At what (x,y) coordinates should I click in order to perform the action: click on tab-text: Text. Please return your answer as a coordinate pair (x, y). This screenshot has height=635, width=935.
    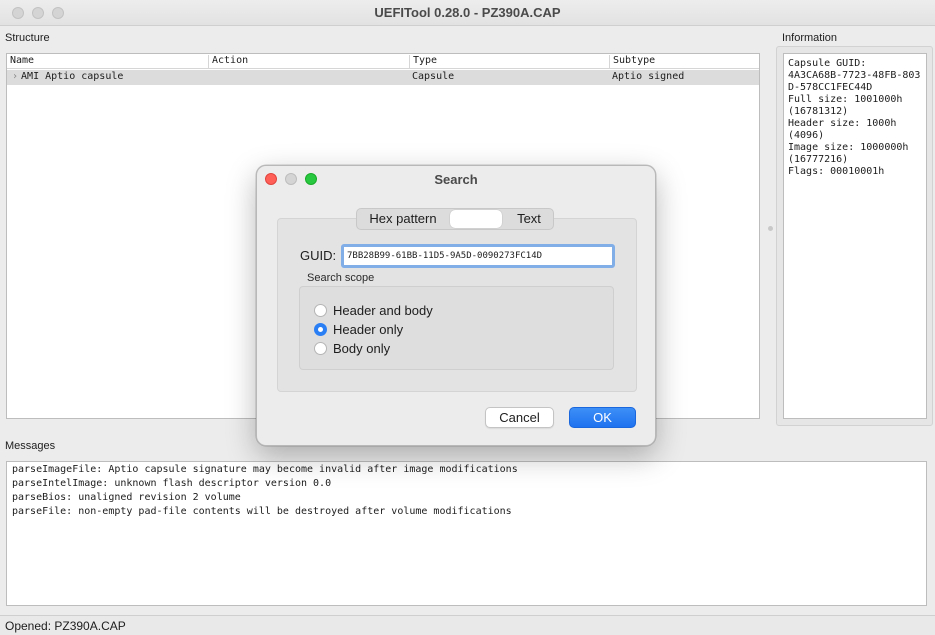
    Looking at the image, I should click on (529, 219).